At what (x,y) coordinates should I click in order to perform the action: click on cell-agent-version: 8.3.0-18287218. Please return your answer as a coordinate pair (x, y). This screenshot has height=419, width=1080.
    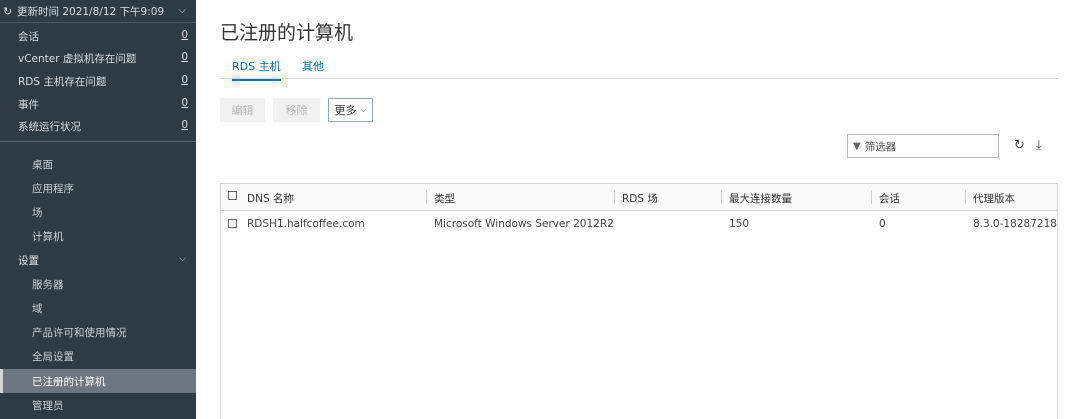
    Looking at the image, I should click on (1015, 224).